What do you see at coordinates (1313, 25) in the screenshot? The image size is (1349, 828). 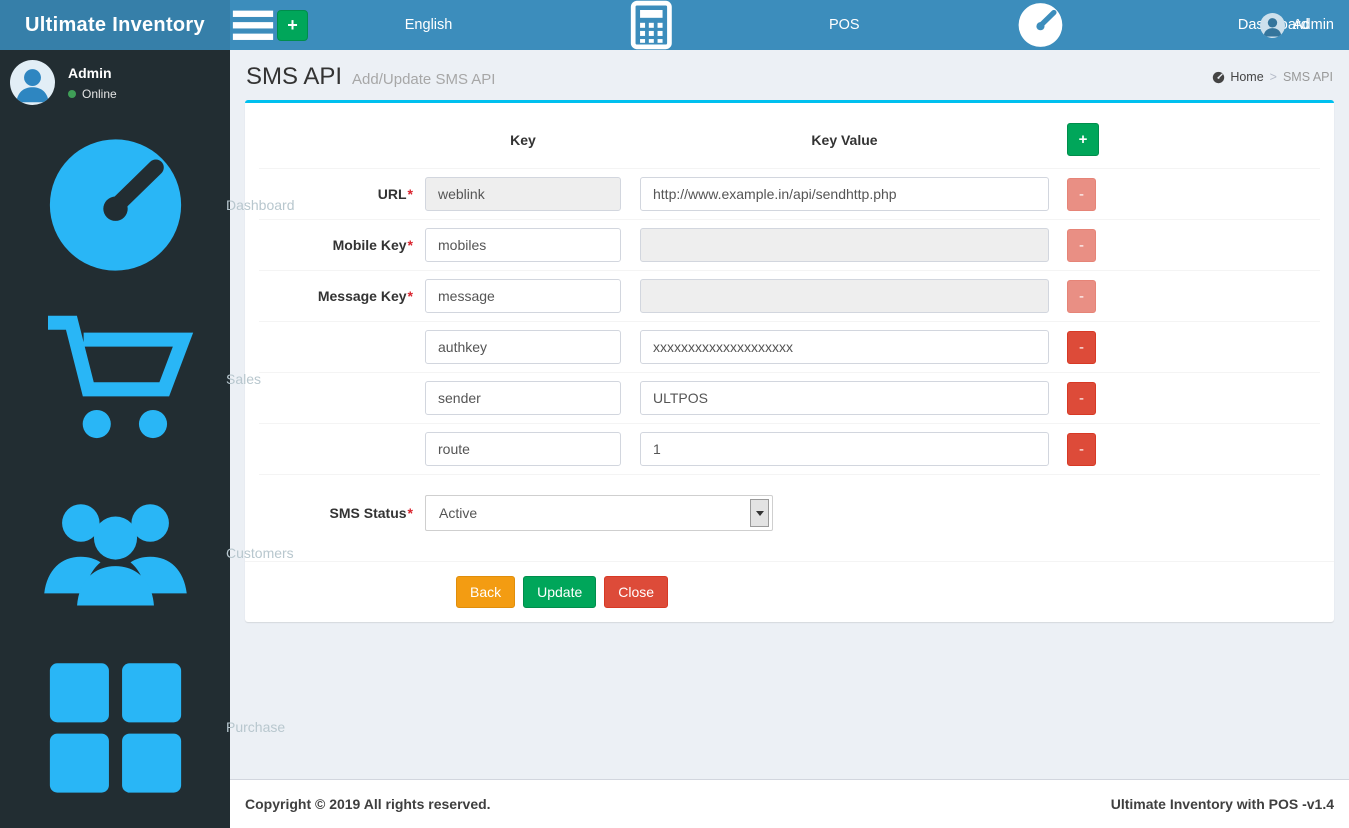 I see `nav-user-label: Admin` at bounding box center [1313, 25].